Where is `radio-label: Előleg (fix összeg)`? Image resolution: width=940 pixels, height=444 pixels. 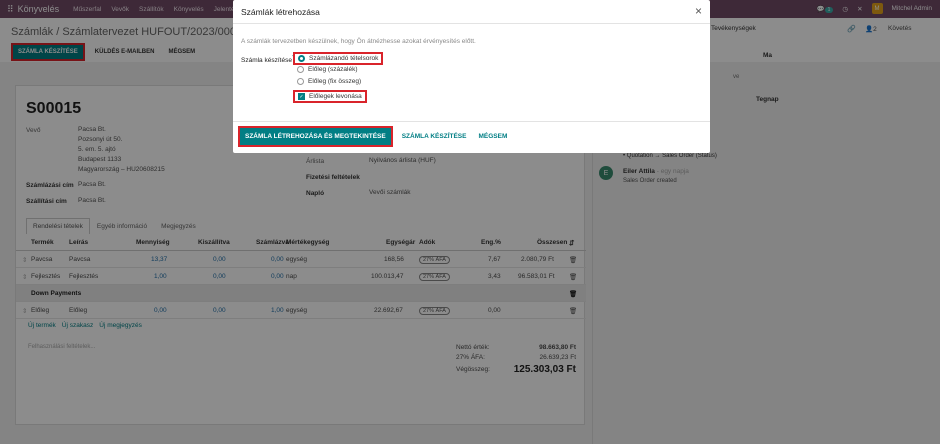 radio-label: Előleg (fix összeg) is located at coordinates (335, 81).